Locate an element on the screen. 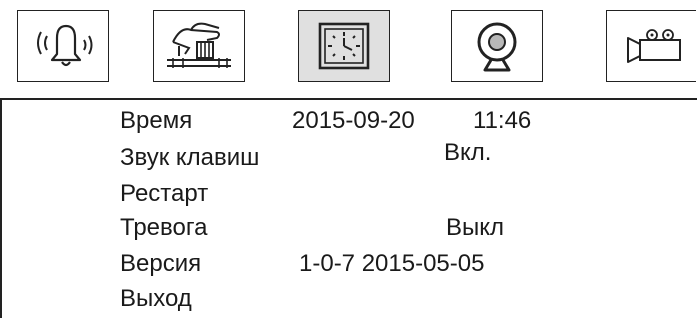 The width and height of the screenshot is (697, 318). tab-alarm-bell is located at coordinates (63, 46).